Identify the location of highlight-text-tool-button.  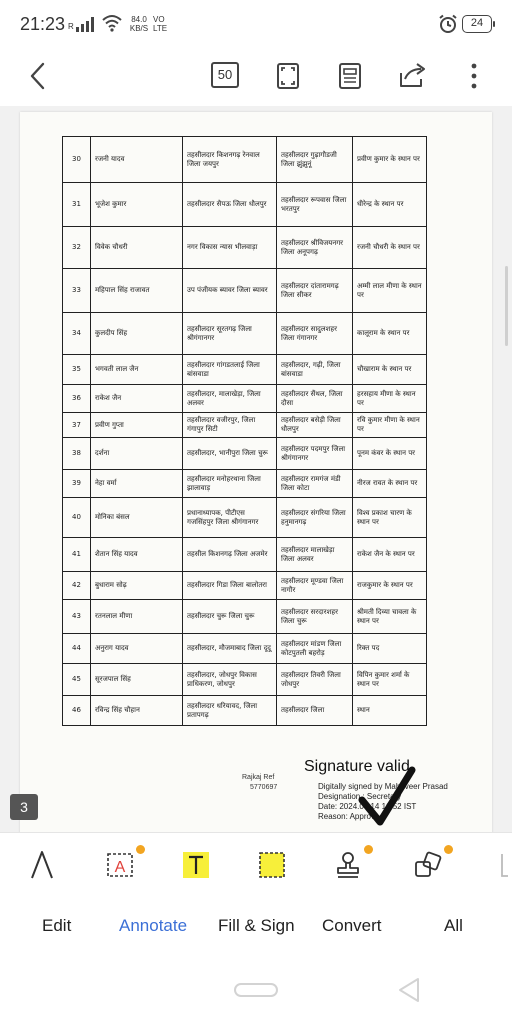
(196, 865).